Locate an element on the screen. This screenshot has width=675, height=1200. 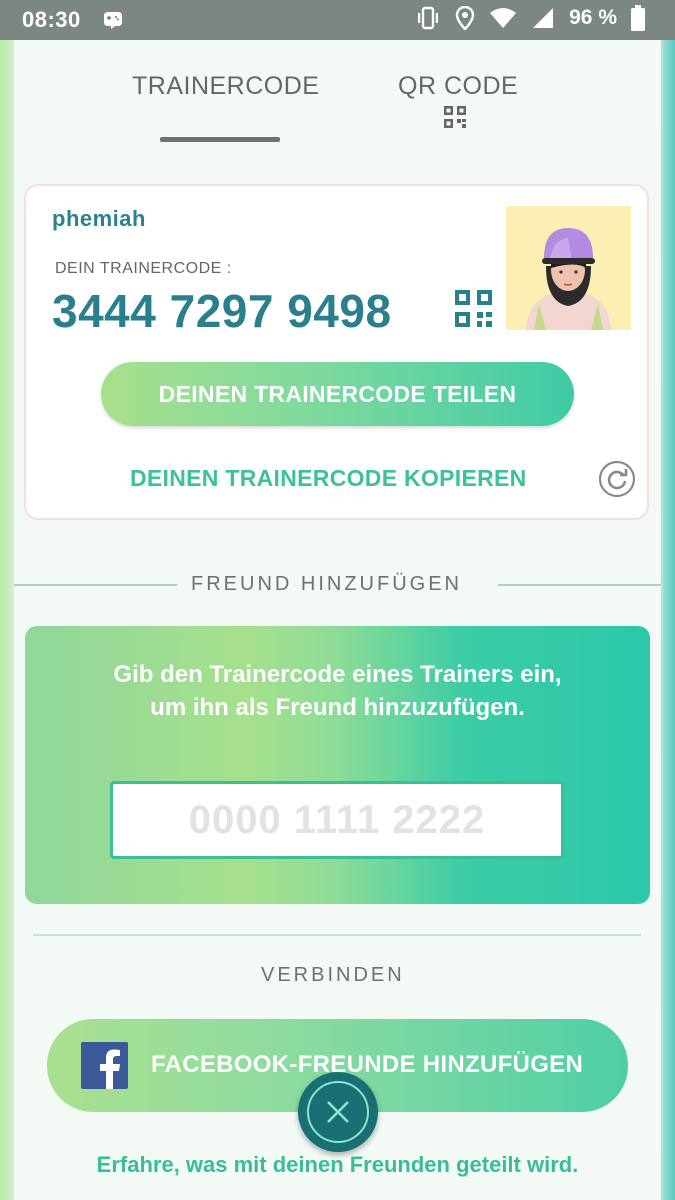
avatar-image is located at coordinates (568, 279).